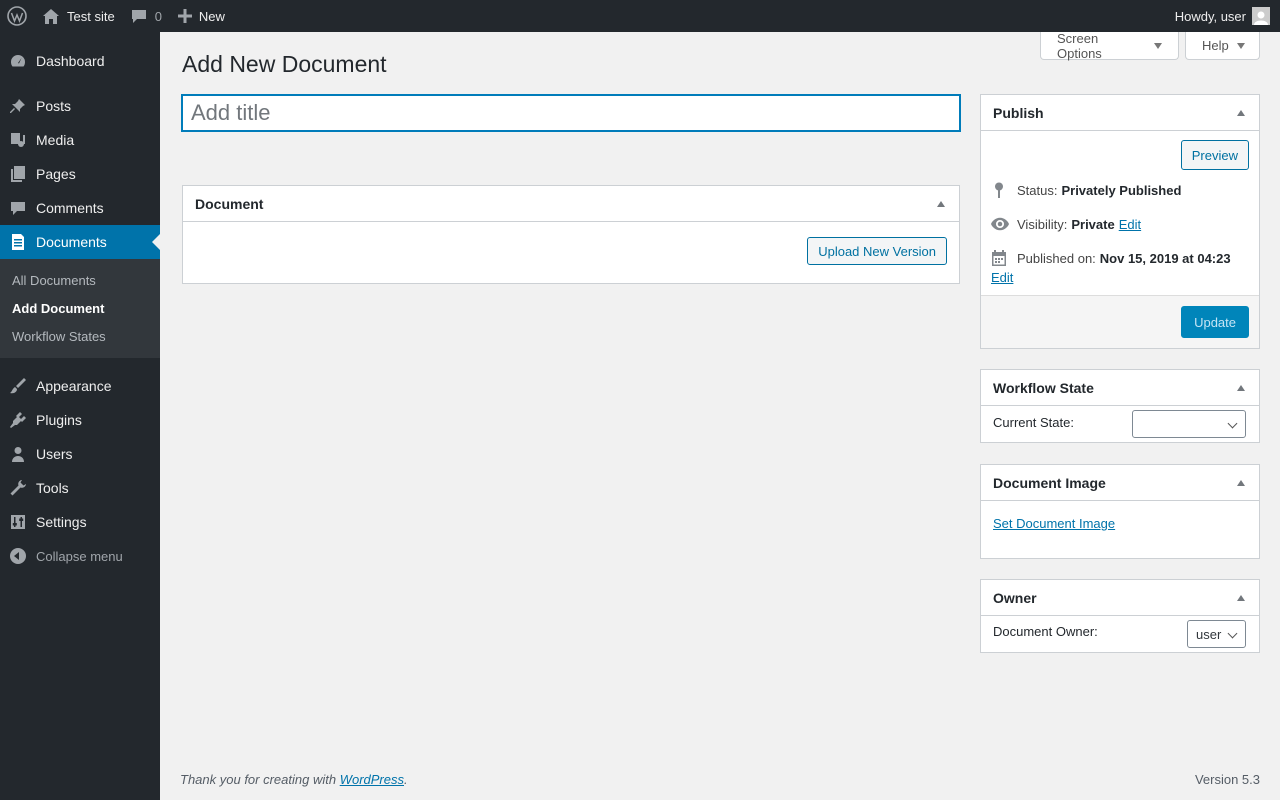 This screenshot has width=1280, height=800. What do you see at coordinates (80, 454) in the screenshot?
I see `sidebar-item-users: Users` at bounding box center [80, 454].